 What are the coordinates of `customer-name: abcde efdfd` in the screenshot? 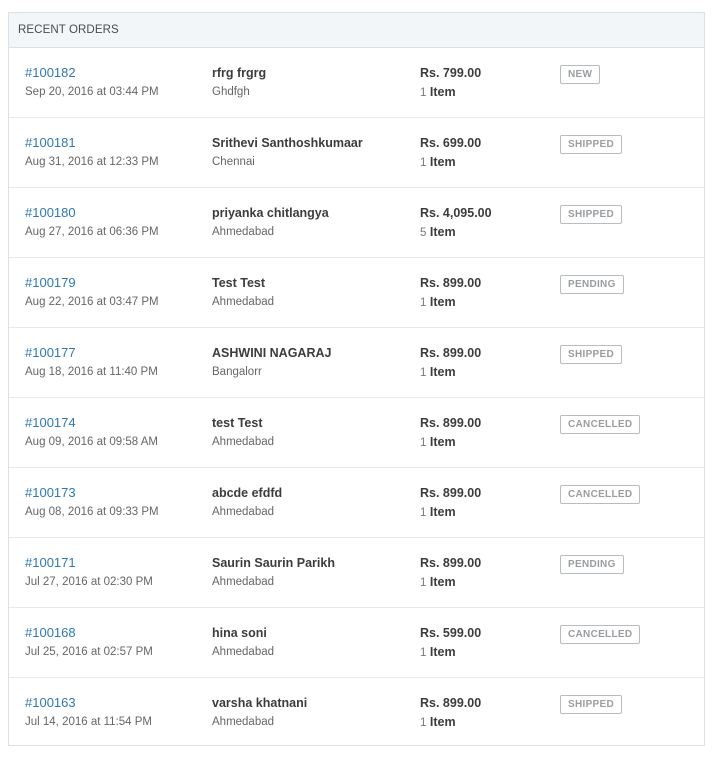 It's located at (247, 493).